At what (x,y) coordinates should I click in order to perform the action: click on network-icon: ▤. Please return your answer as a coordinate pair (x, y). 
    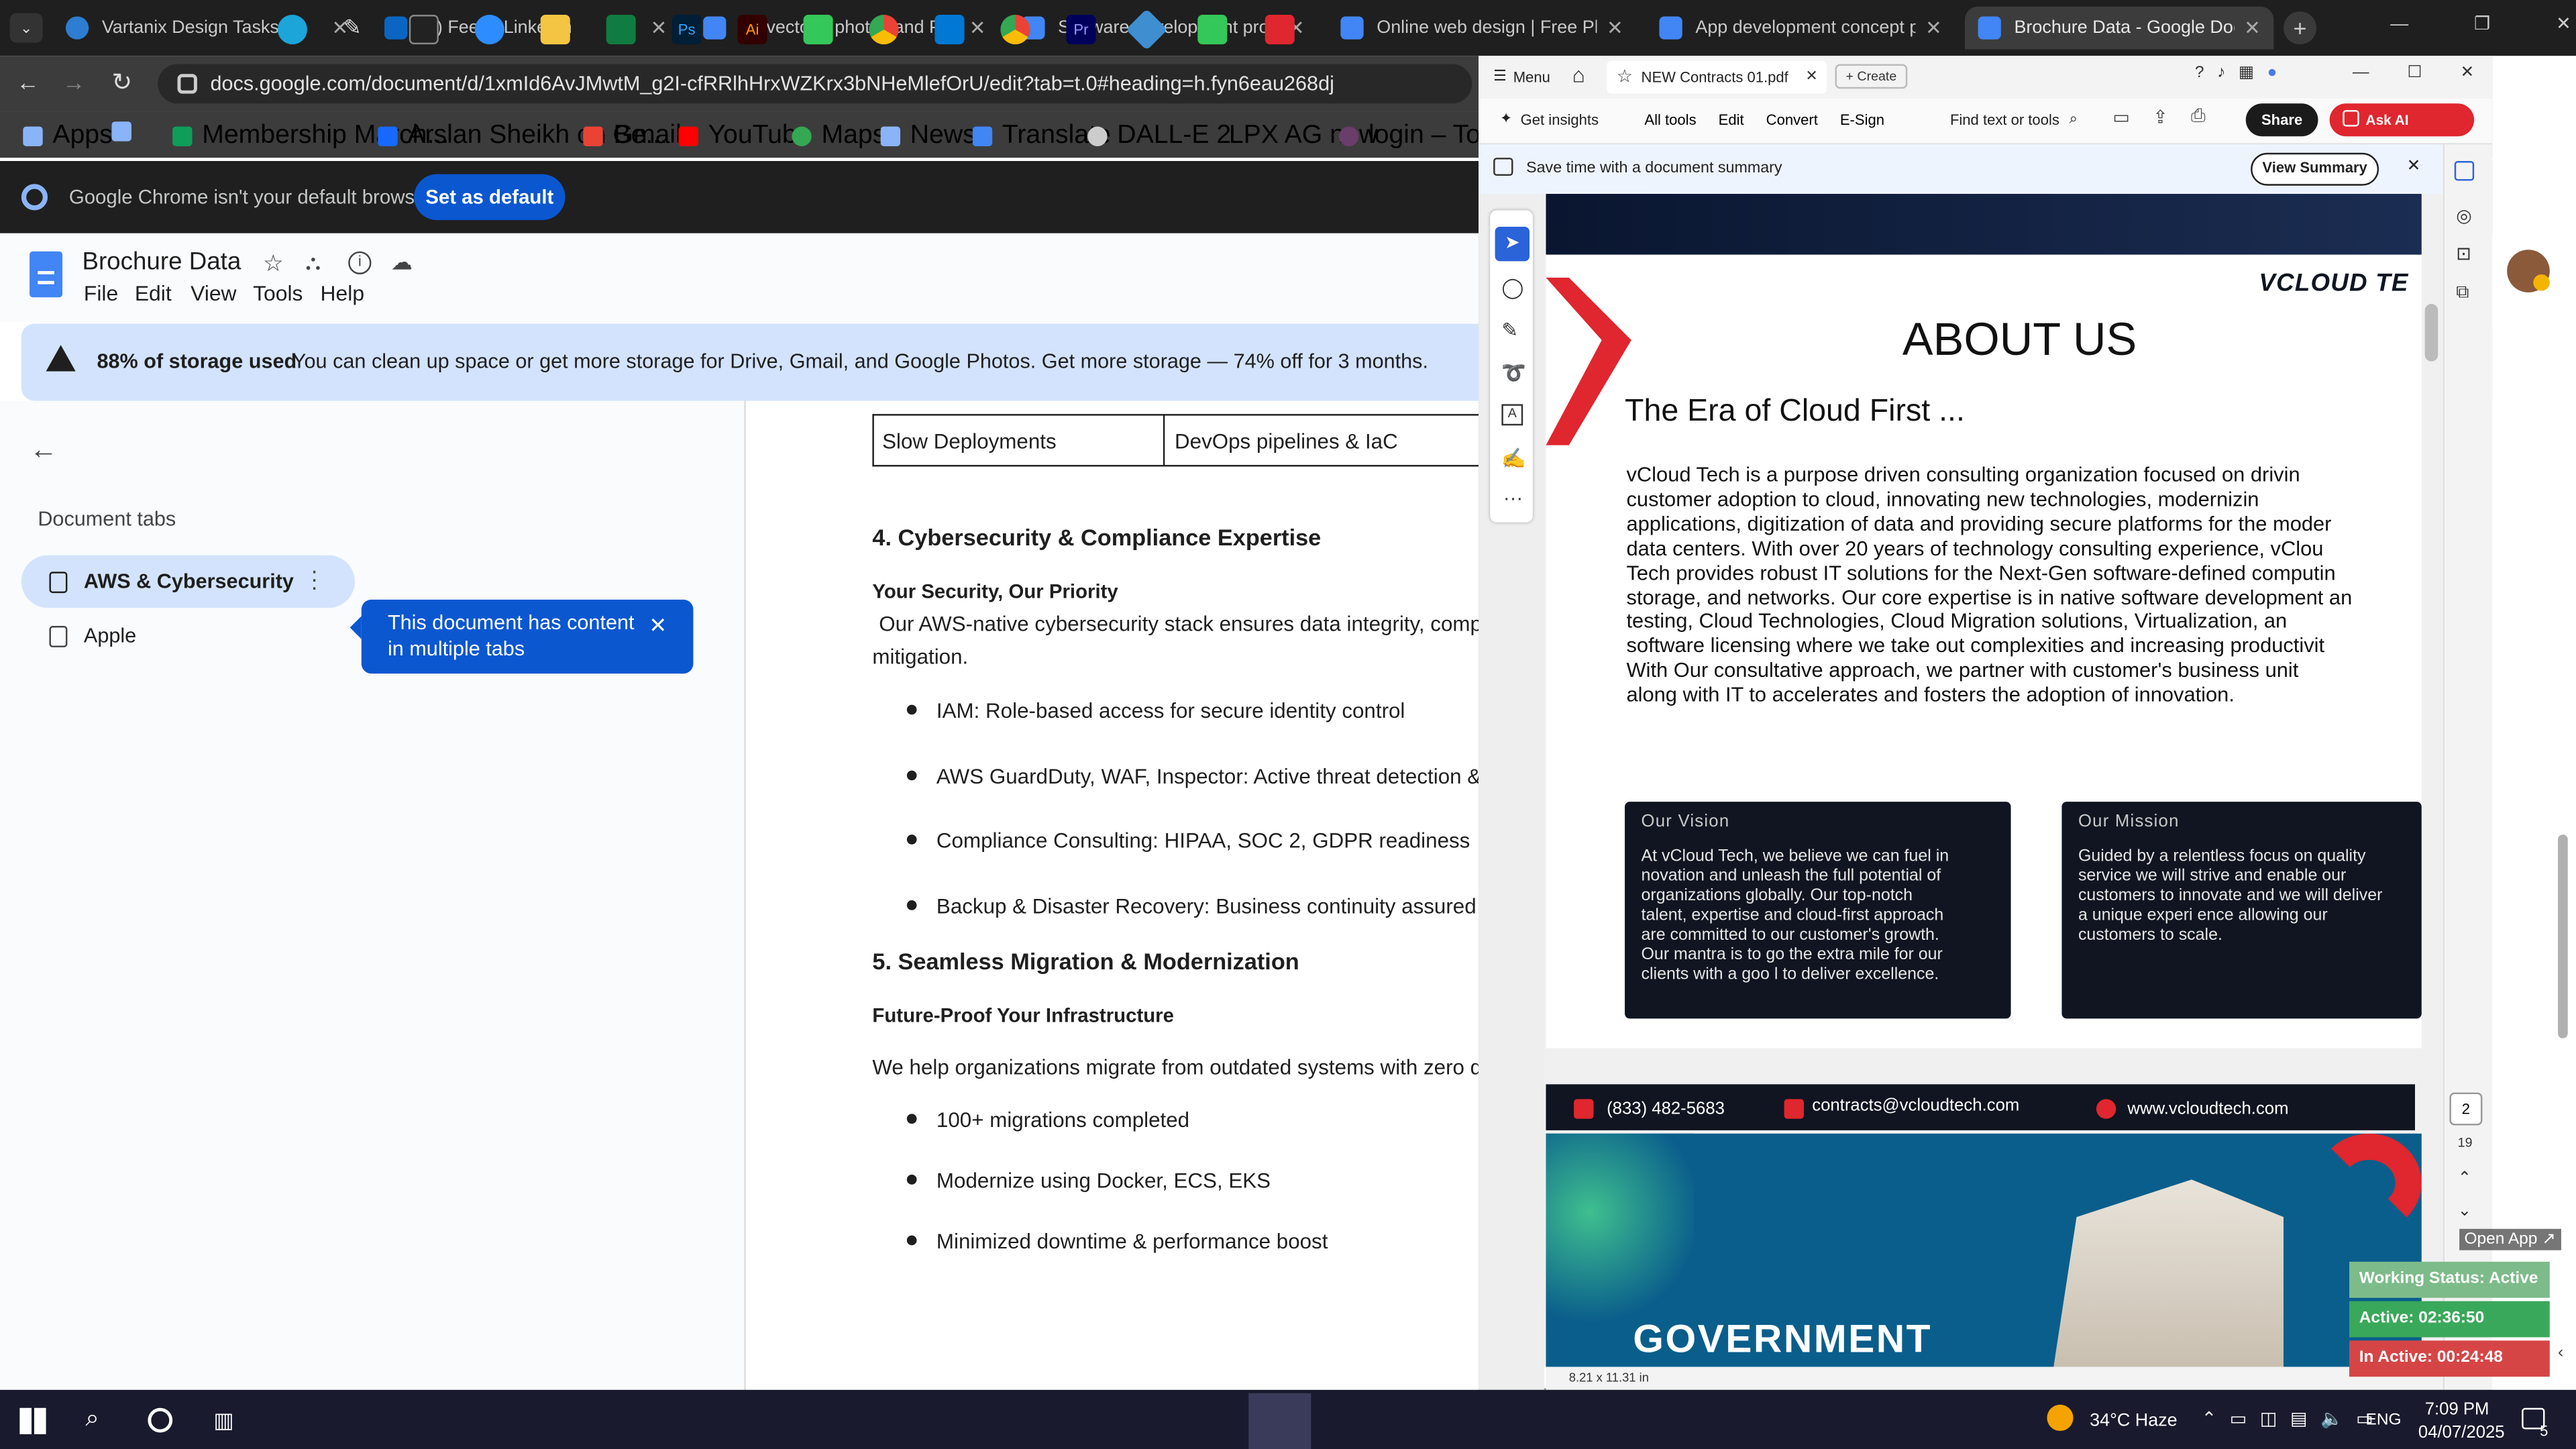
    Looking at the image, I should click on (2298, 1418).